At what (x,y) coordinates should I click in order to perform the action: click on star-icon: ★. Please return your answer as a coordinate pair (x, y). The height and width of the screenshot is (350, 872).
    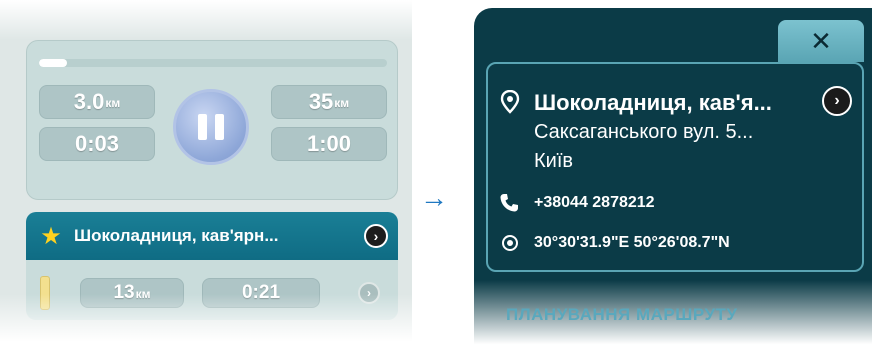
    Looking at the image, I should click on (51, 236).